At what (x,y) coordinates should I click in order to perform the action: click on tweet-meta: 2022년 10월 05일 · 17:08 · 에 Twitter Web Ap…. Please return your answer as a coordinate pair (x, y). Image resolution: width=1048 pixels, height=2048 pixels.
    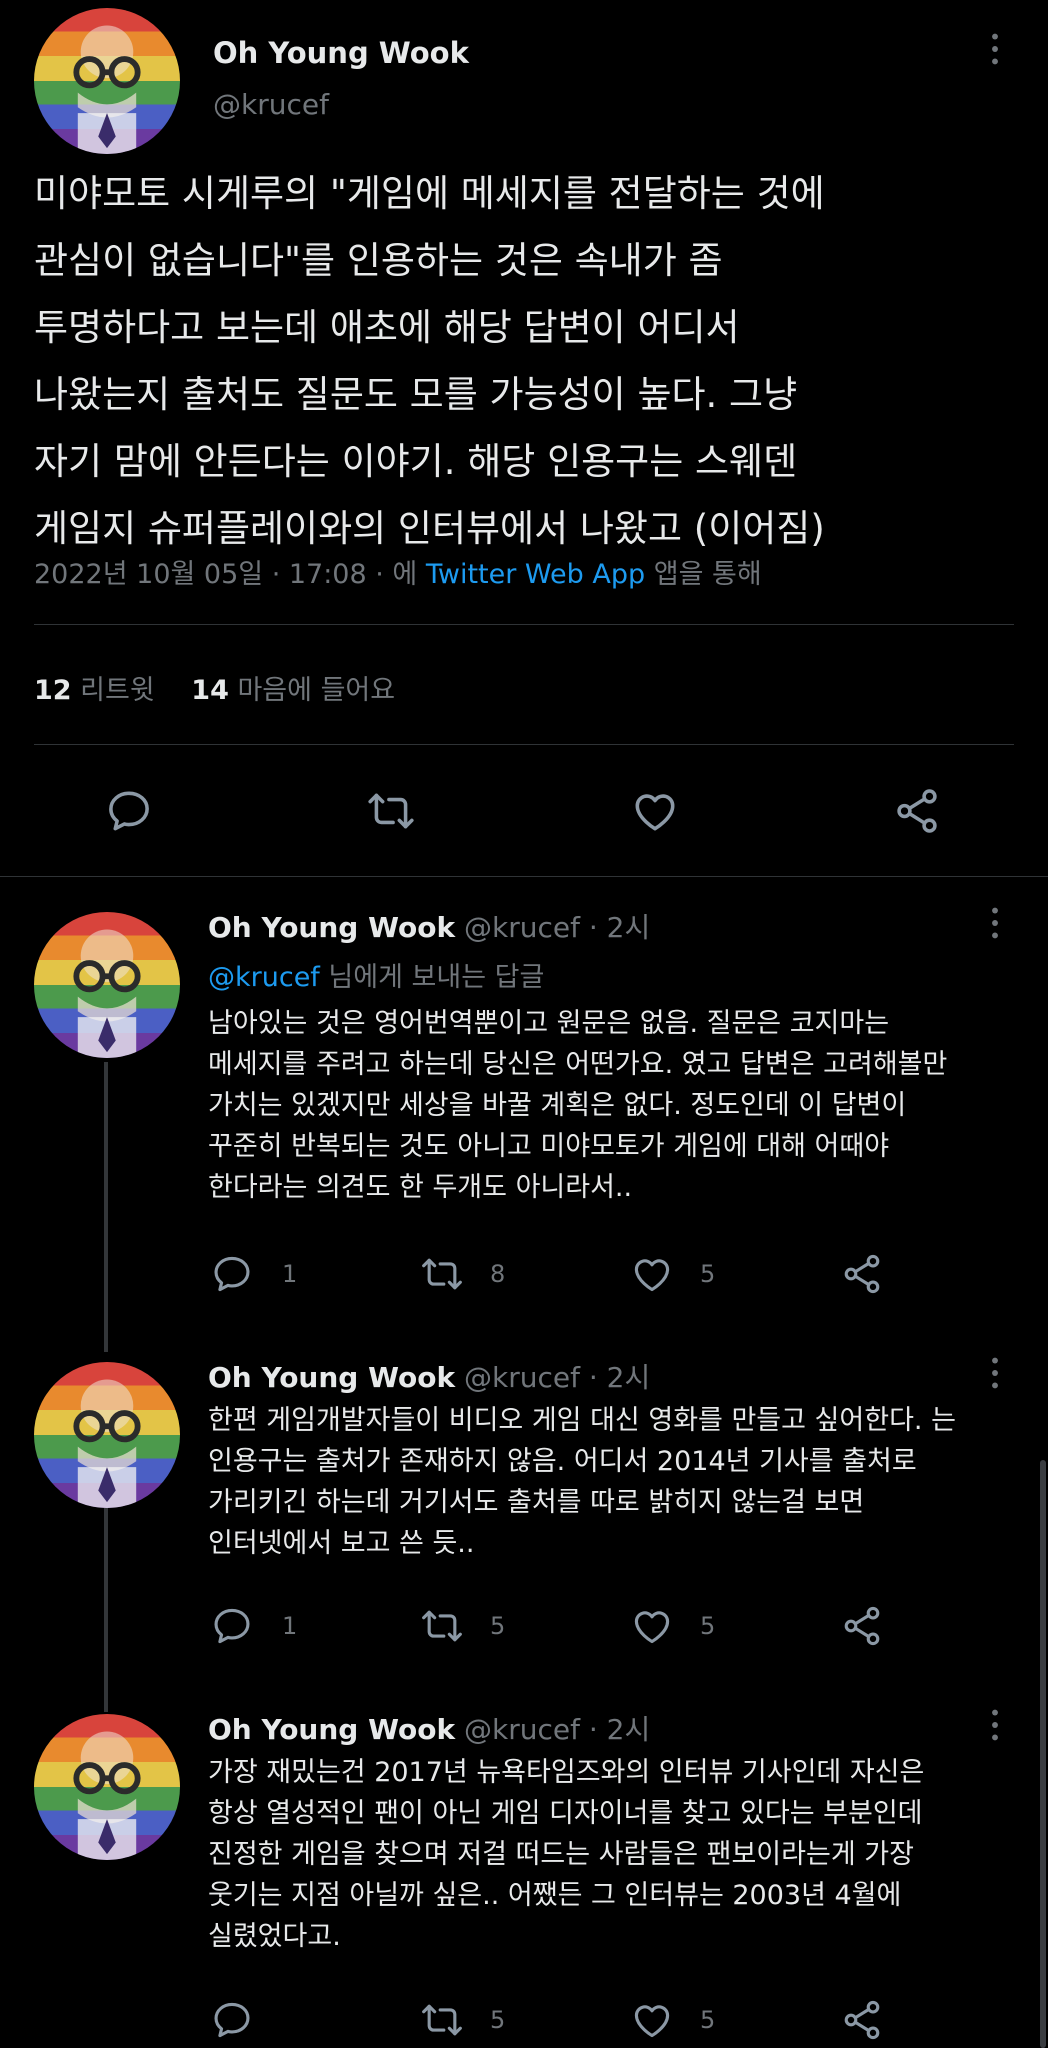
    Looking at the image, I should click on (398, 571).